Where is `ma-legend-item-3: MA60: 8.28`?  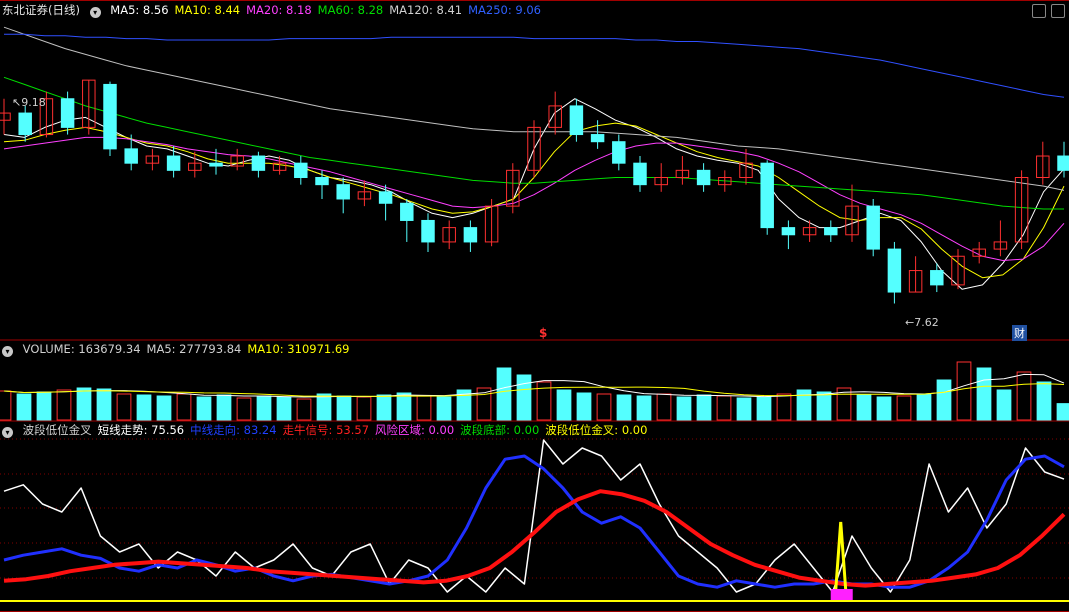
ma-legend-item-3: MA60: 8.28 is located at coordinates (350, 10).